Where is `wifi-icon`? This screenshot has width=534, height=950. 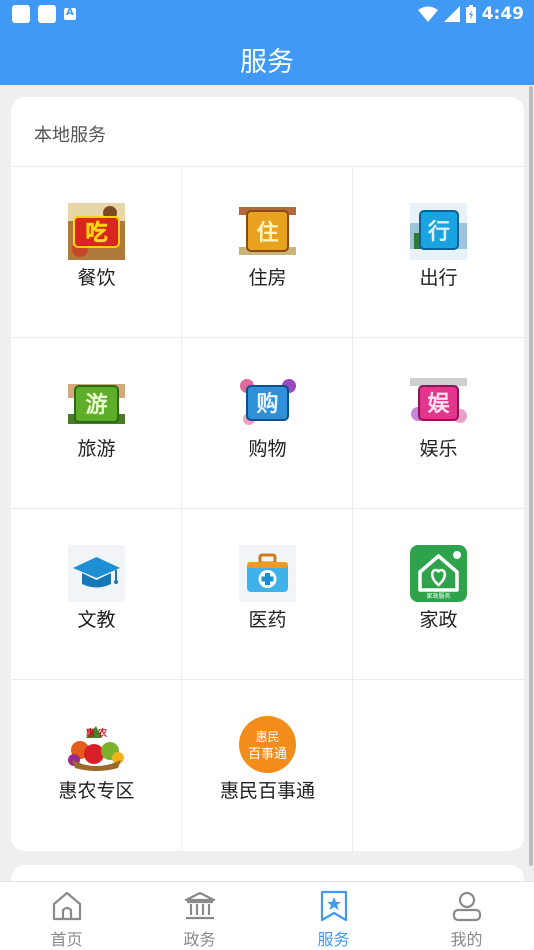 wifi-icon is located at coordinates (427, 14).